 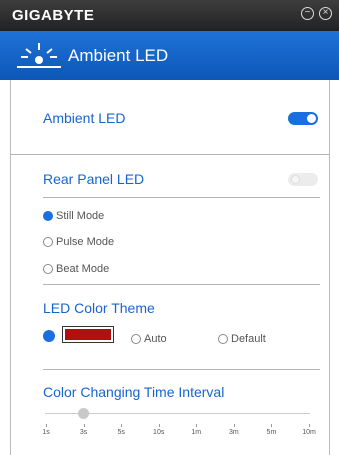 What do you see at coordinates (99, 308) in the screenshot?
I see `led-color-theme-label: LED Color Theme` at bounding box center [99, 308].